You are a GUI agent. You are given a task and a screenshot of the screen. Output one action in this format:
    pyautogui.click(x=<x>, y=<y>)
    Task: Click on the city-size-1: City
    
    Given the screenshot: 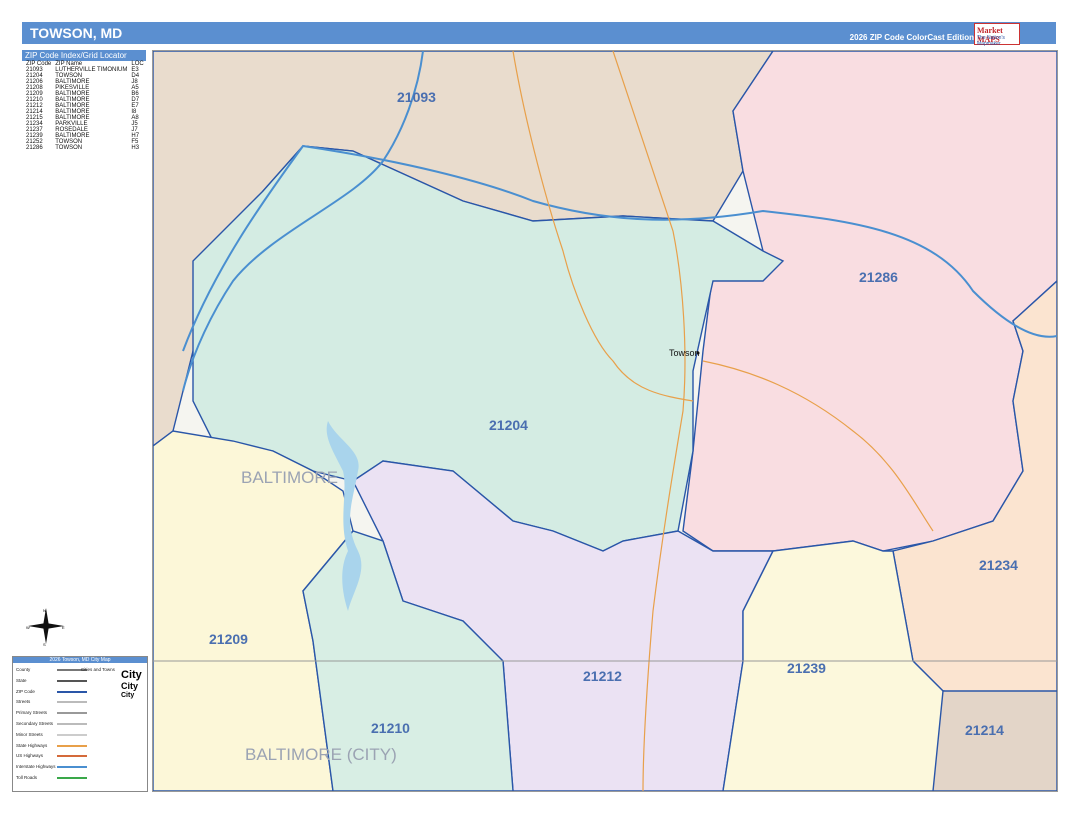 What is the action you would take?
    pyautogui.click(x=131, y=675)
    